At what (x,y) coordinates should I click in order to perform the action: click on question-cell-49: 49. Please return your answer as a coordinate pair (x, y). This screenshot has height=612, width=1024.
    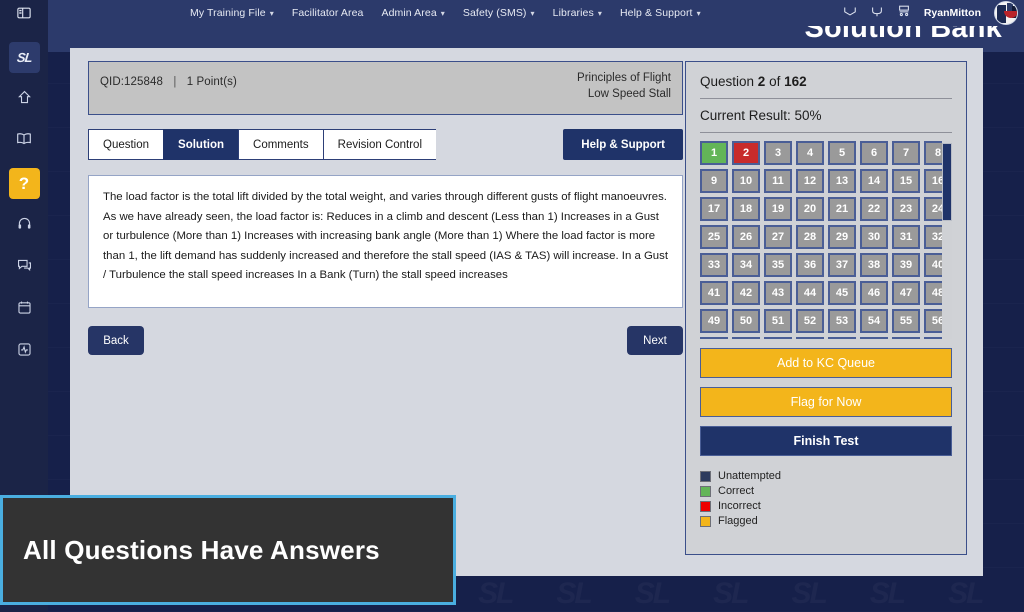
    Looking at the image, I should click on (714, 321).